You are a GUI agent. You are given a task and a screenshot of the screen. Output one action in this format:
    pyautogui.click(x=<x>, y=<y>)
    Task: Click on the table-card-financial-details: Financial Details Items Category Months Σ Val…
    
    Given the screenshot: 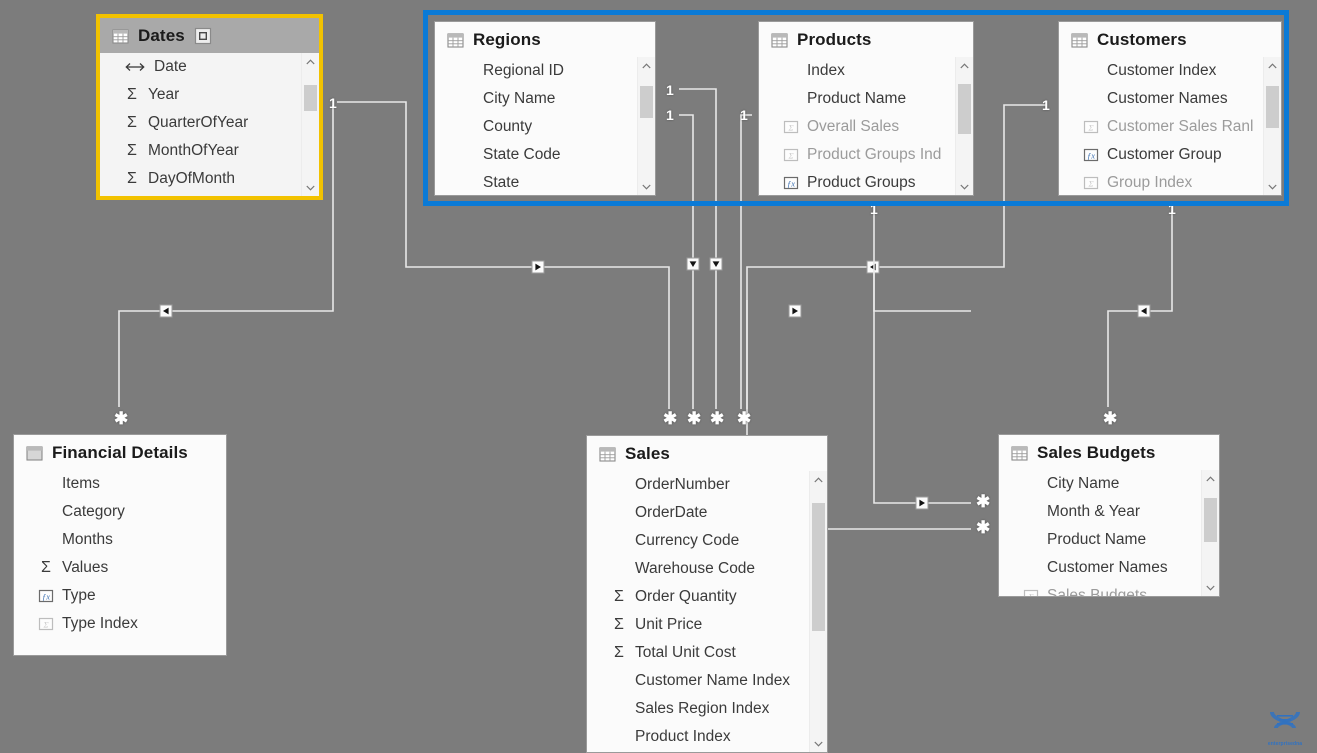 What is the action you would take?
    pyautogui.click(x=120, y=545)
    